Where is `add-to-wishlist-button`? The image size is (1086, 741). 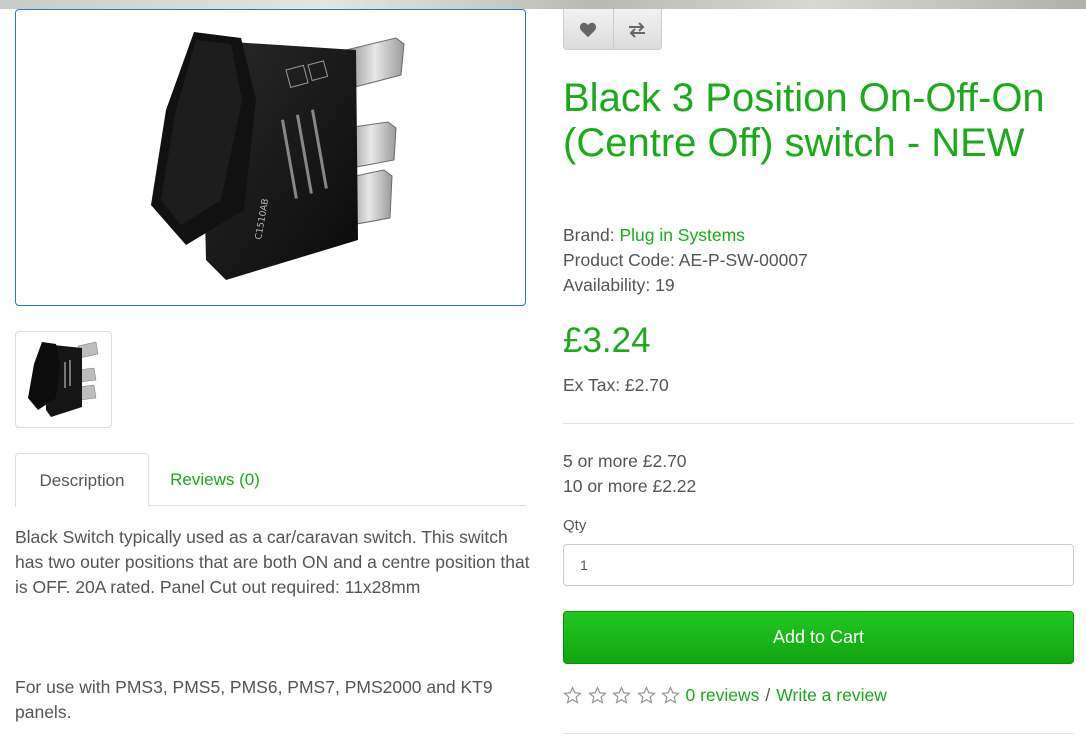 add-to-wishlist-button is located at coordinates (588, 29).